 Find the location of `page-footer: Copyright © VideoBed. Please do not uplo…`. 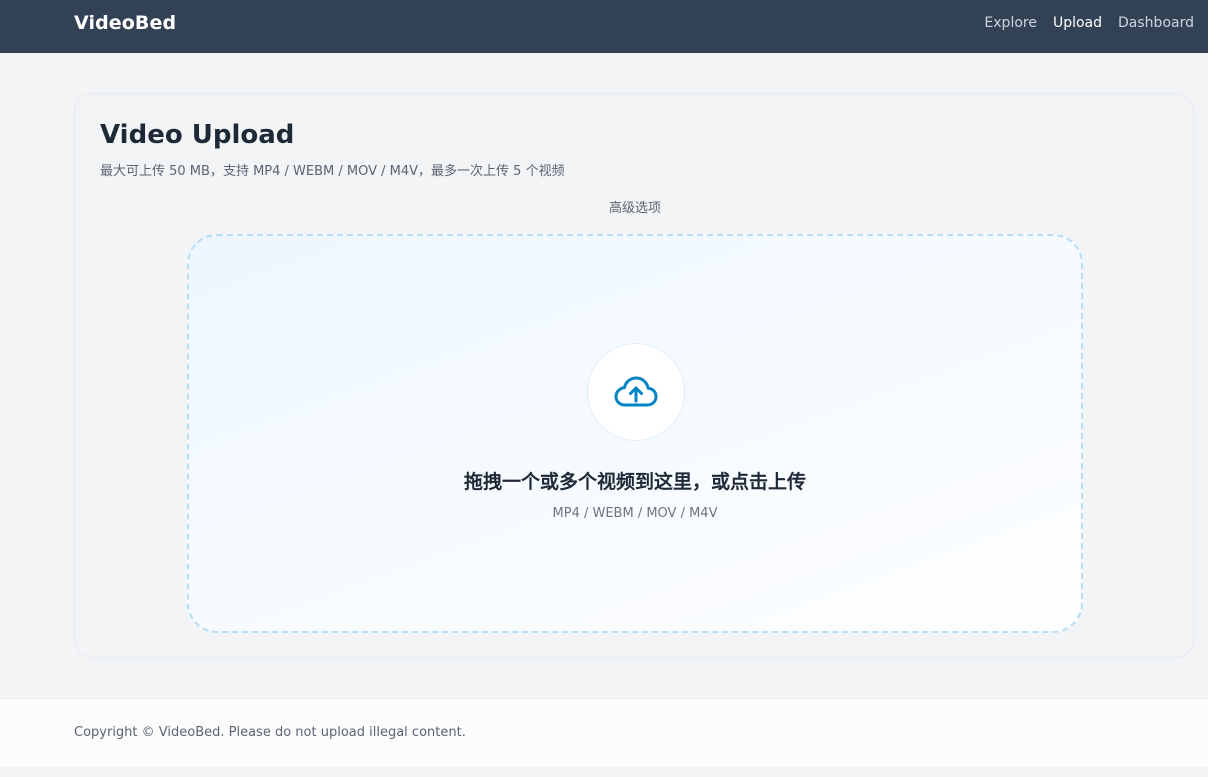

page-footer: Copyright © VideoBed. Please do not uplo… is located at coordinates (604, 732).